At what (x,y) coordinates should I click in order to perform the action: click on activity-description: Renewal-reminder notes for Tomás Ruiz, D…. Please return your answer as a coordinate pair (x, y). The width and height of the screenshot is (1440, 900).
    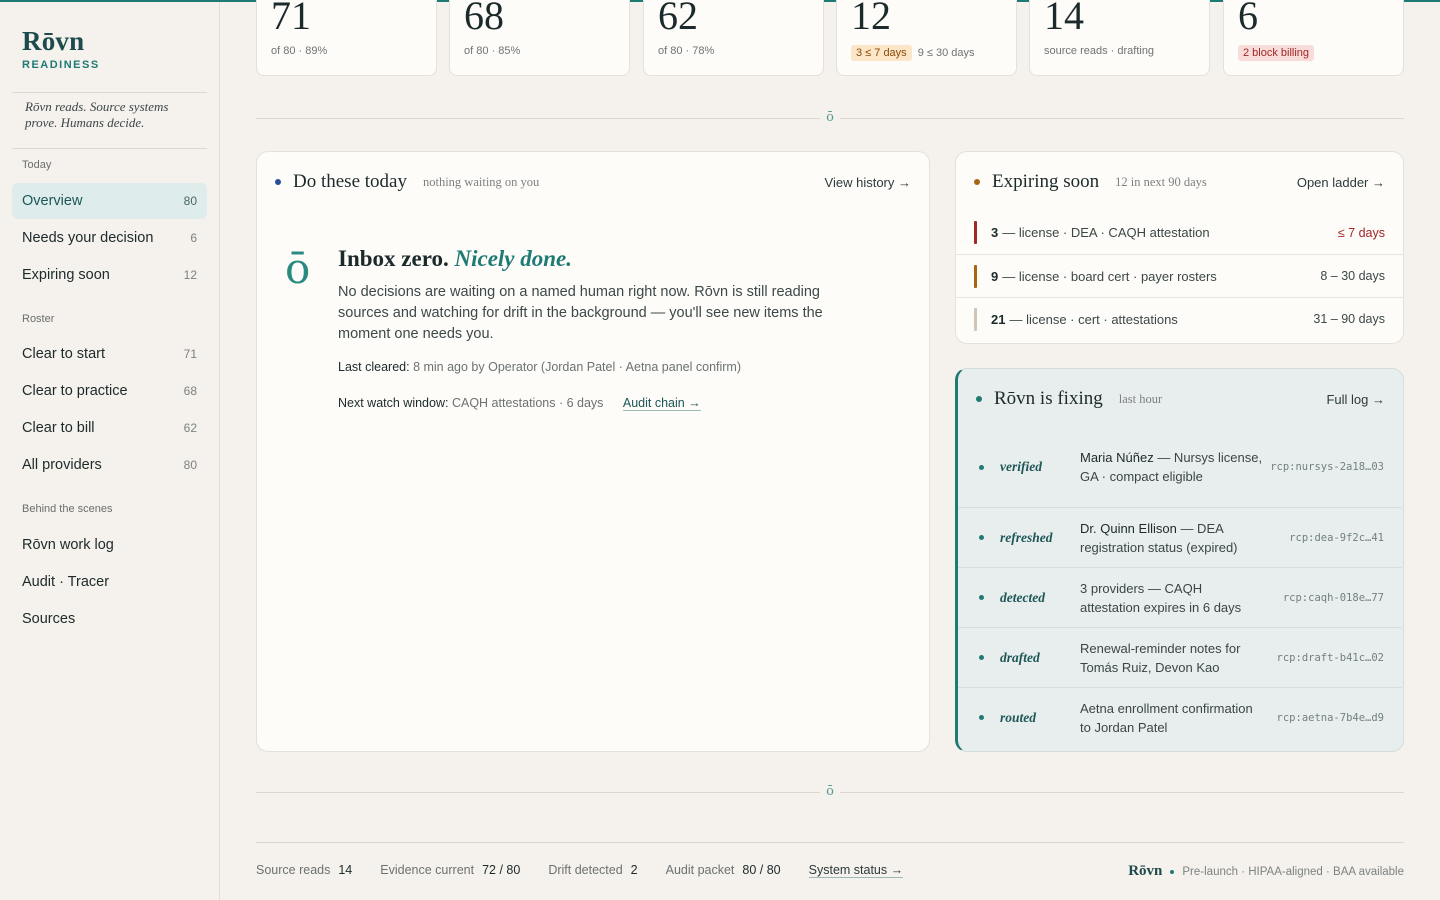
    Looking at the image, I should click on (1160, 657).